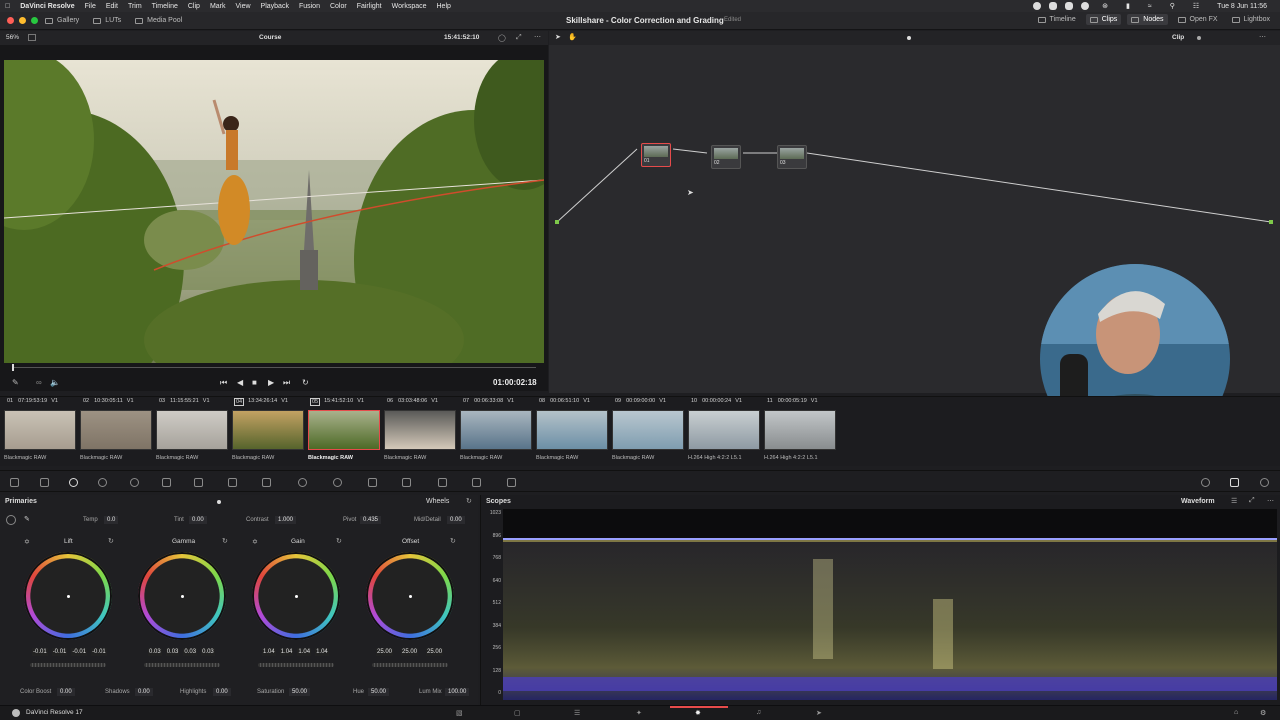 Image resolution: width=1280 pixels, height=720 pixels. What do you see at coordinates (656, 155) in the screenshot?
I see `node-01: 01` at bounding box center [656, 155].